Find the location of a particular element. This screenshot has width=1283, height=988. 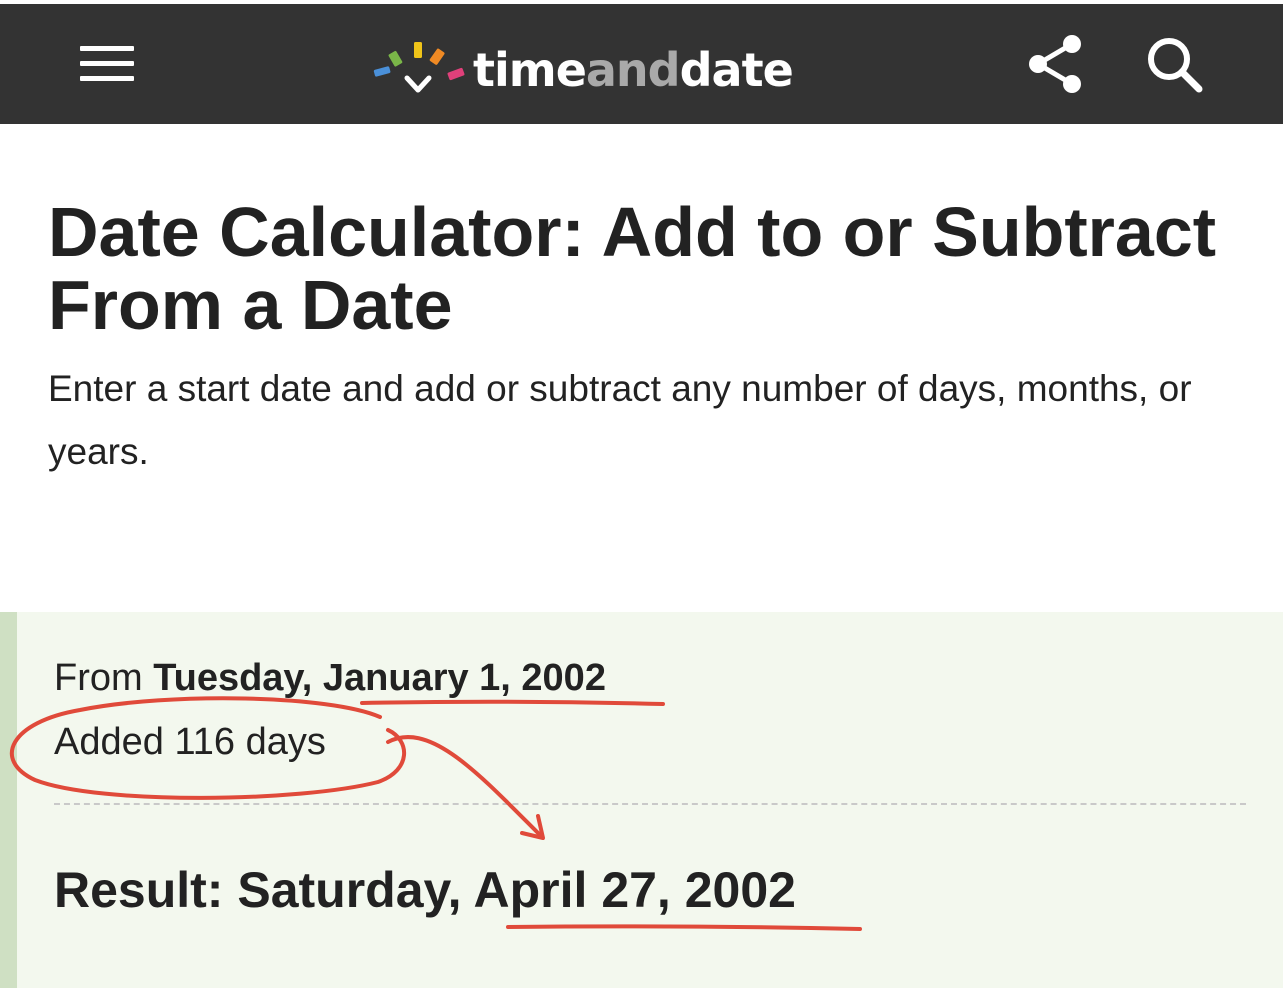

from-date-line: From Tuesday, January 1, 2002 is located at coordinates (330, 678).